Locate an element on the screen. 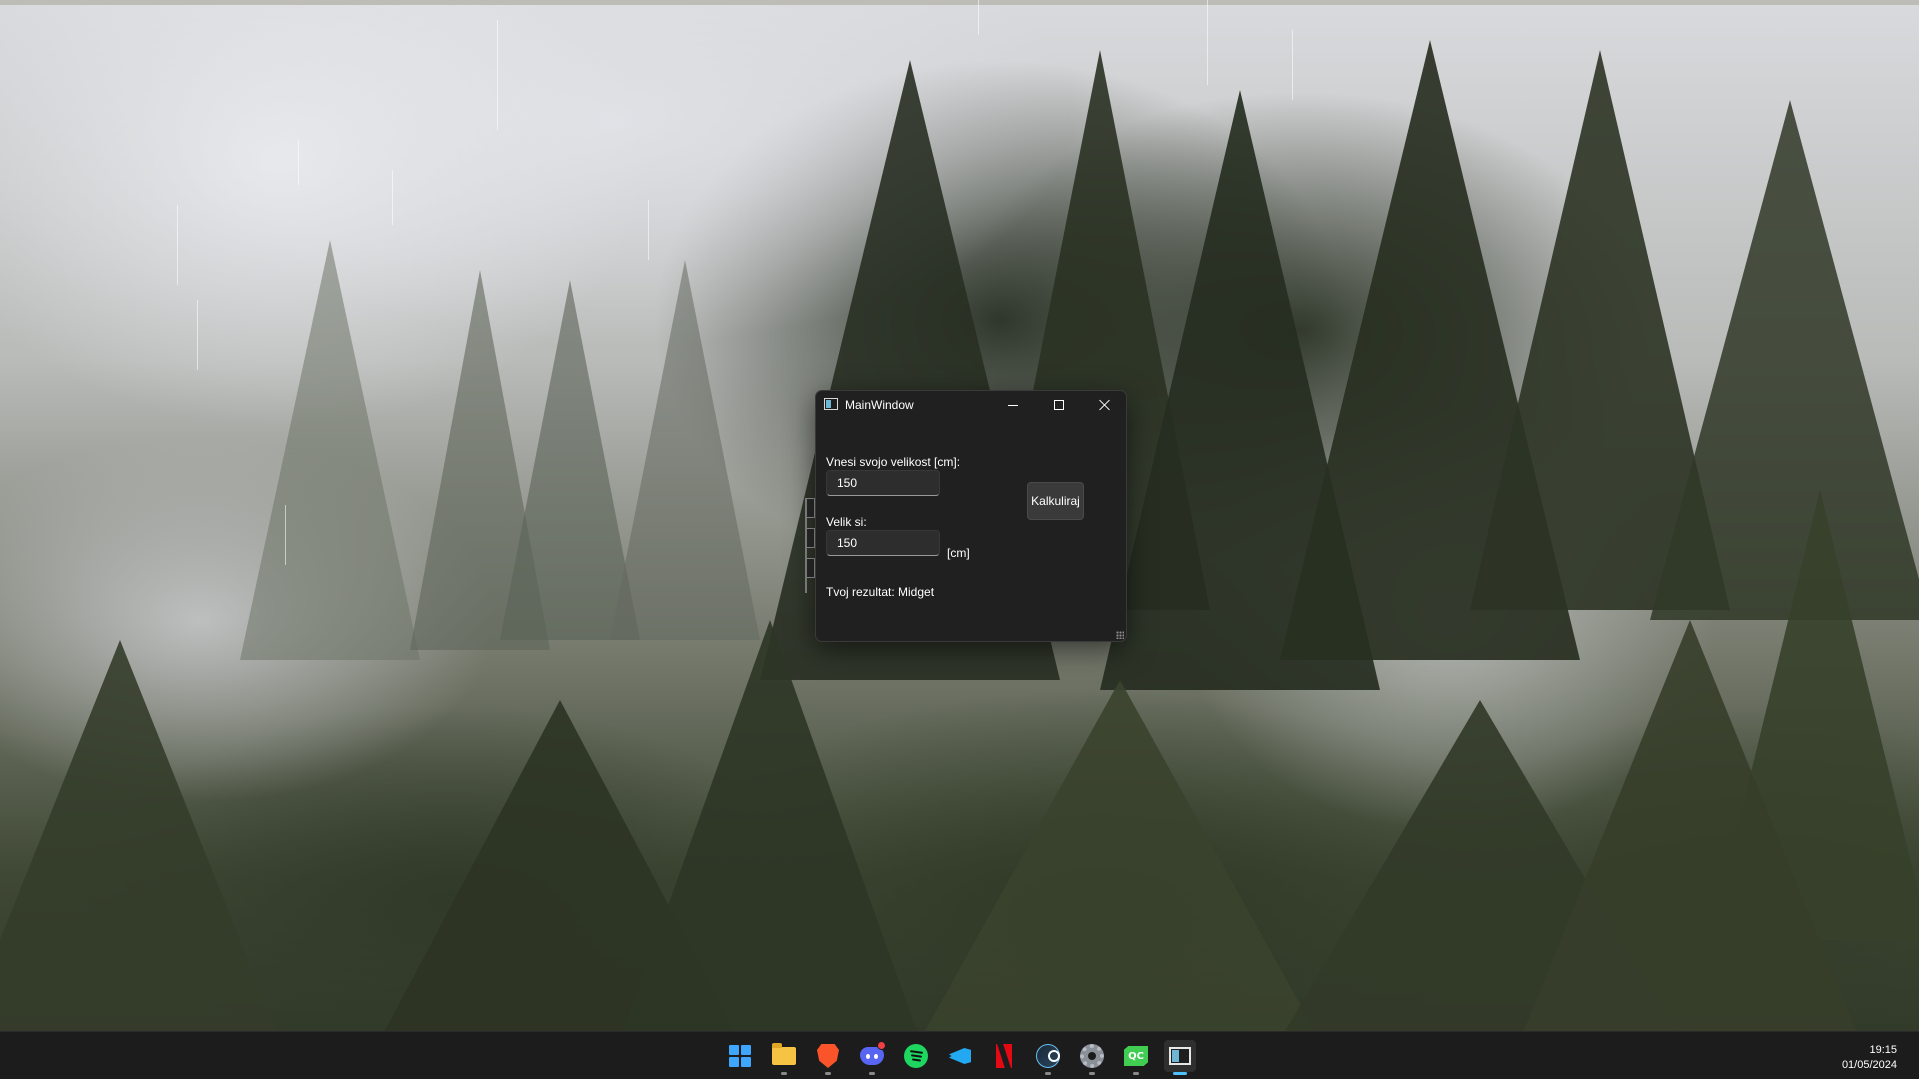  spotify-icon is located at coordinates (916, 1056).